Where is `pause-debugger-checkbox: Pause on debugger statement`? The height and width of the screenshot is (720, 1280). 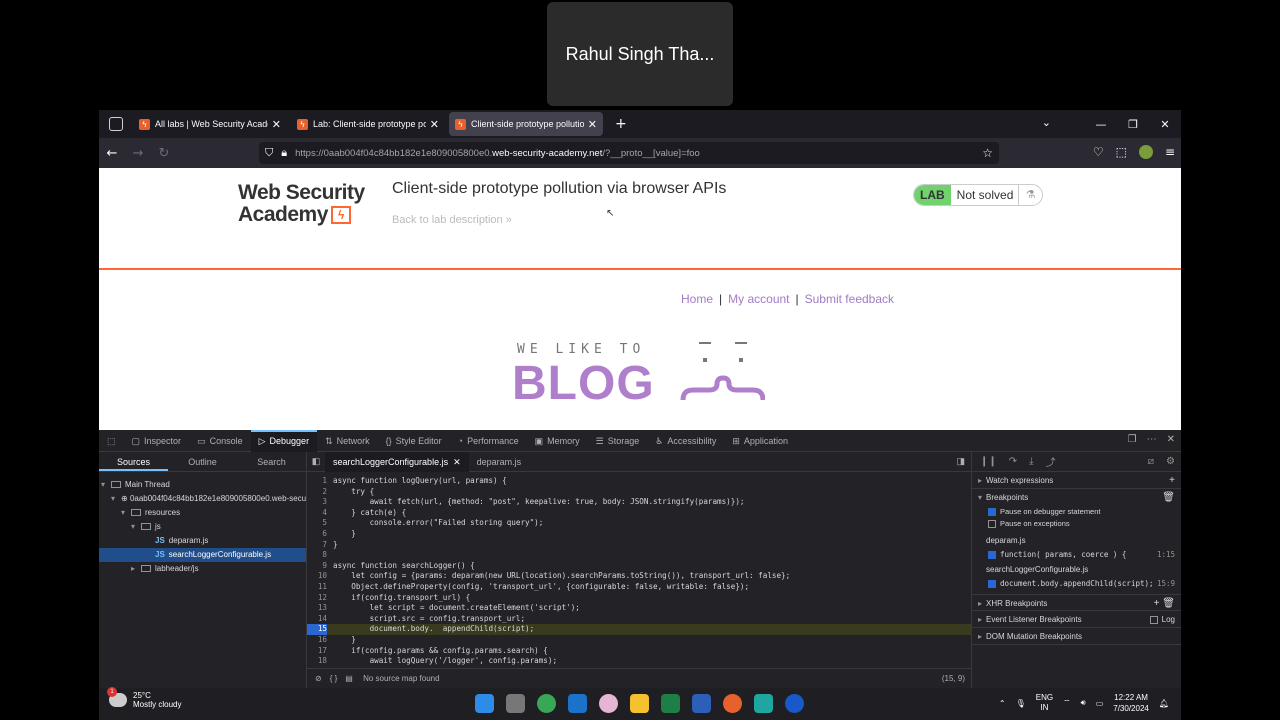
pause-debugger-checkbox: Pause on debugger statement is located at coordinates (1076, 512).